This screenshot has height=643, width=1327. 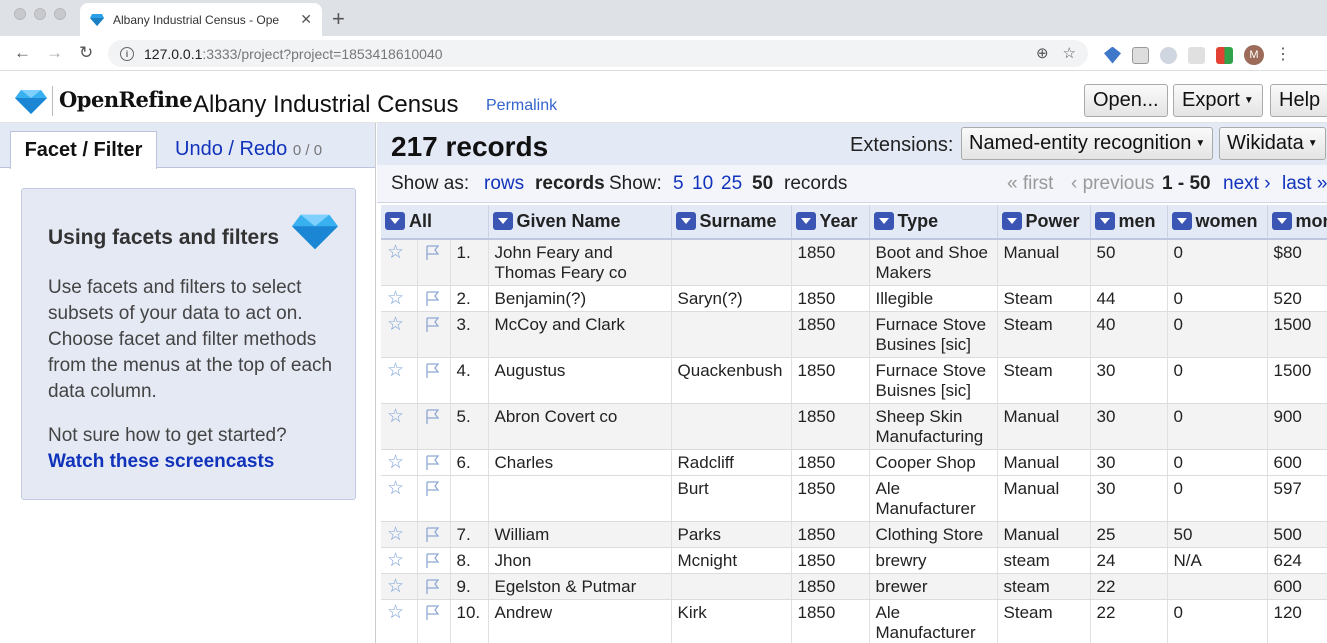 What do you see at coordinates (702, 184) in the screenshot?
I see `page-size-10: 10` at bounding box center [702, 184].